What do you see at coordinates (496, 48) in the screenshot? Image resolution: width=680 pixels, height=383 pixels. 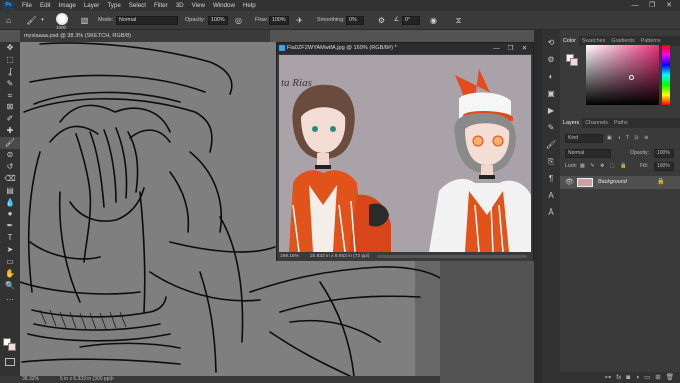 I see `floating-minimize-button: —` at bounding box center [496, 48].